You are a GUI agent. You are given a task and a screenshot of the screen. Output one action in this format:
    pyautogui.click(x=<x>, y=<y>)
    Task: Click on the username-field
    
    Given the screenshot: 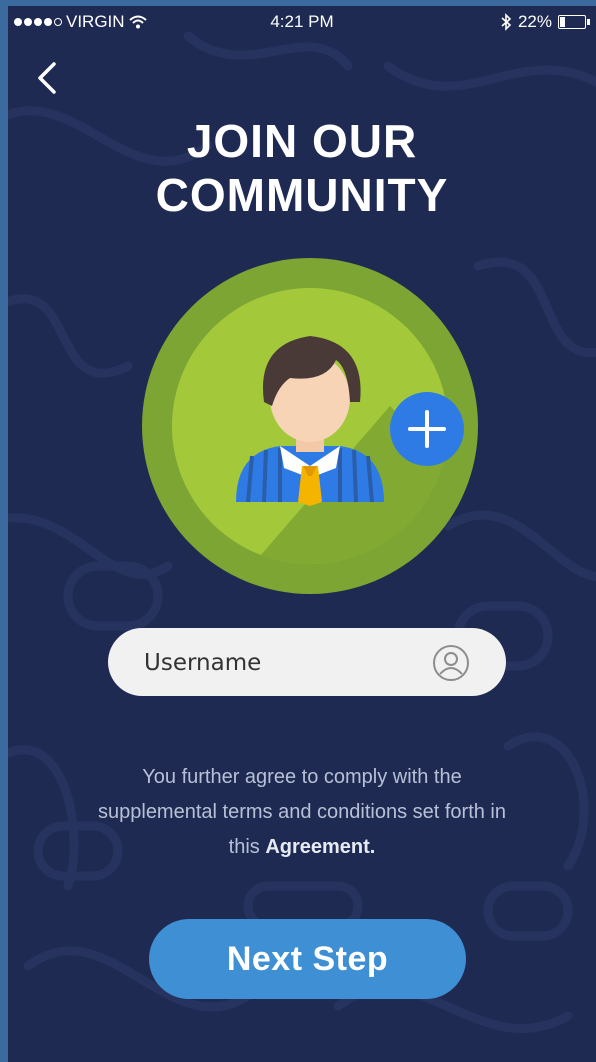 What is the action you would take?
    pyautogui.click(x=307, y=662)
    